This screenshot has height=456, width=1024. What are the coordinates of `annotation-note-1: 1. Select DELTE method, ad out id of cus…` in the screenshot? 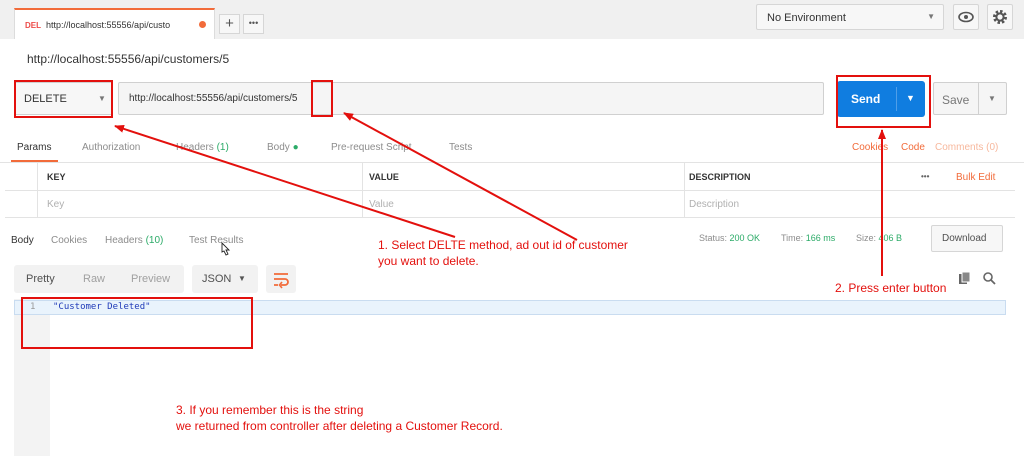 It's located at (503, 253).